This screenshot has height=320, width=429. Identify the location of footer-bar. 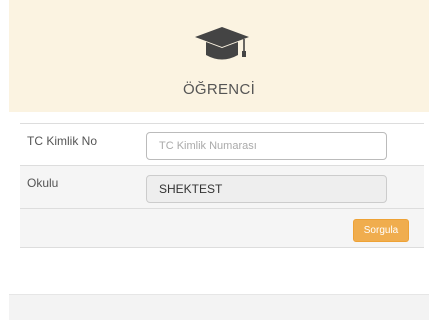
(219, 307).